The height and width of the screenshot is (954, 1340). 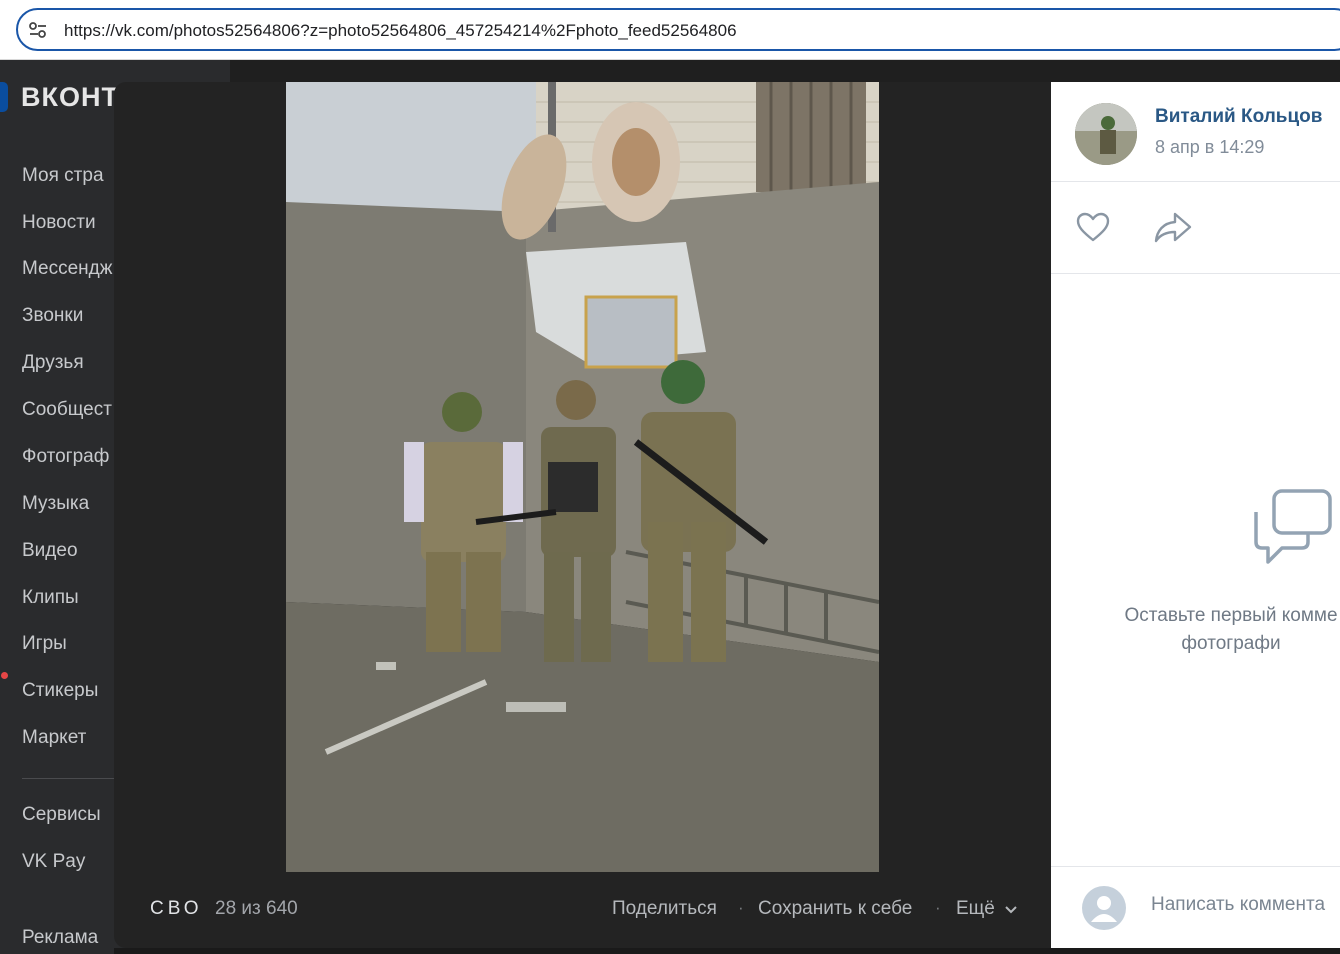 I want to click on sidebar-item-stickers: Стикеры, so click(x=60, y=691).